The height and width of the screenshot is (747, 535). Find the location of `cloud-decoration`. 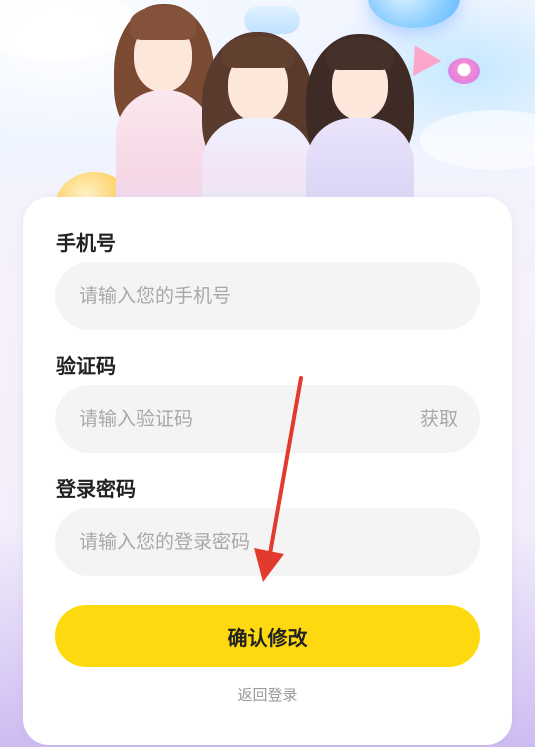

cloud-decoration is located at coordinates (477, 140).